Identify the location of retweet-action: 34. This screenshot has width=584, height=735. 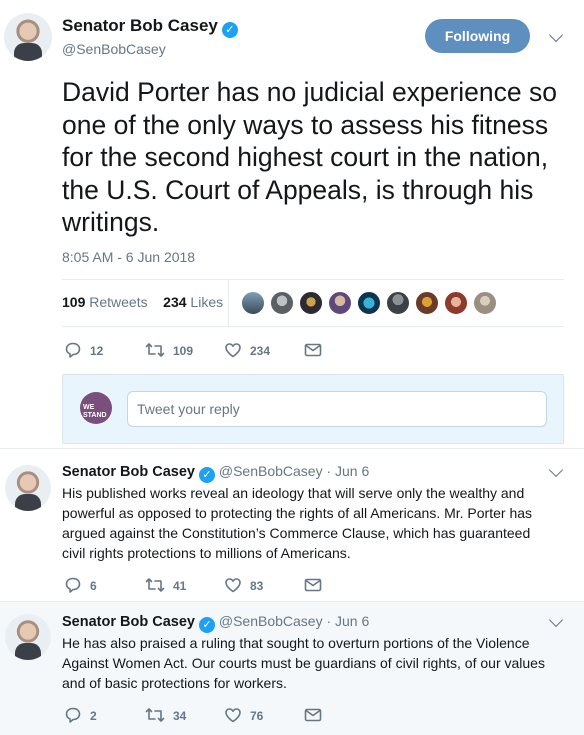
(165, 715).